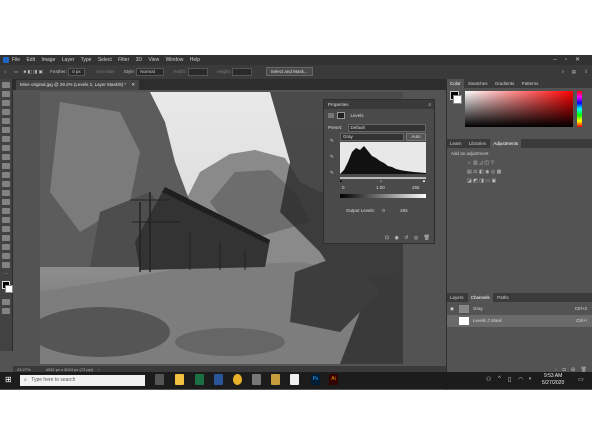 This screenshot has width=592, height=444. I want to click on input-black-value: 0, so click(343, 187).